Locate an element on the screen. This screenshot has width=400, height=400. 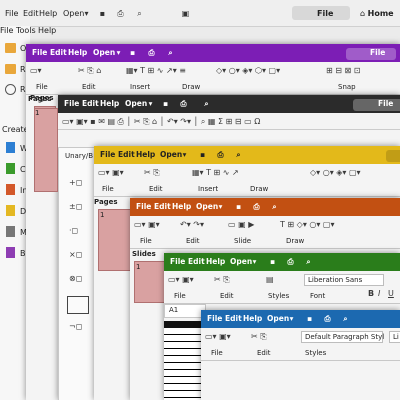
orange-edit-icons: ↶▾ ↷▾ is located at coordinates (192, 224).